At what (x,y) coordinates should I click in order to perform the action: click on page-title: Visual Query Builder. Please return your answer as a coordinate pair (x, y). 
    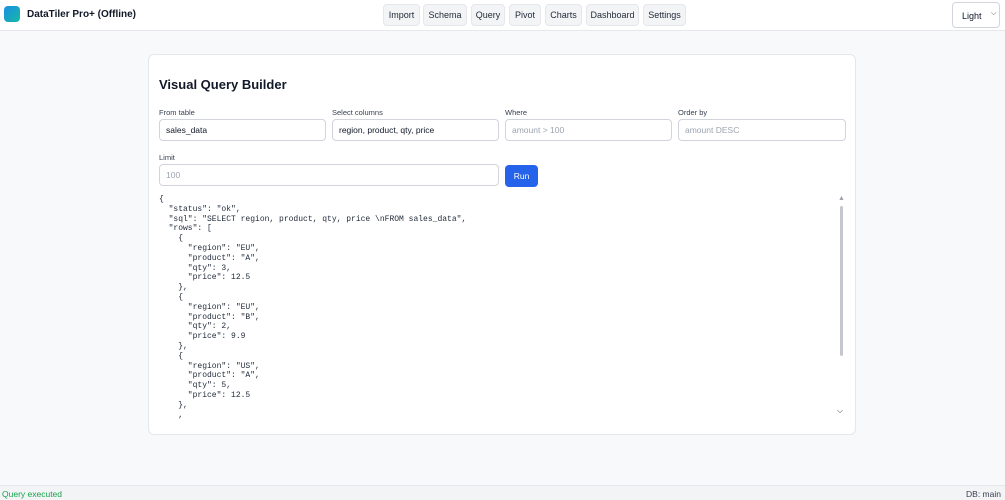
    Looking at the image, I should click on (223, 84).